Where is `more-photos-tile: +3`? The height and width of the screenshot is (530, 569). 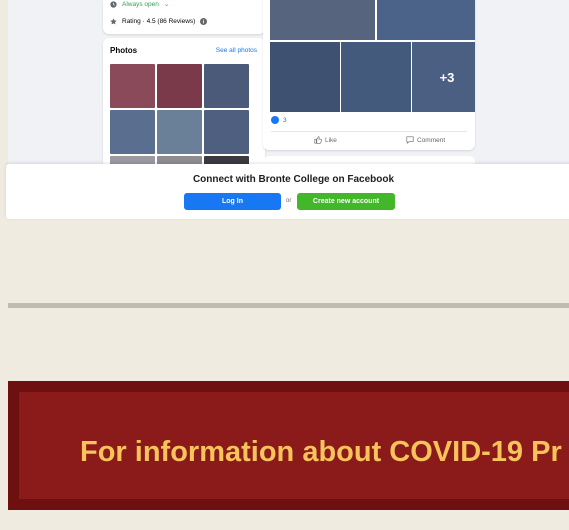 more-photos-tile: +3 is located at coordinates (443, 77).